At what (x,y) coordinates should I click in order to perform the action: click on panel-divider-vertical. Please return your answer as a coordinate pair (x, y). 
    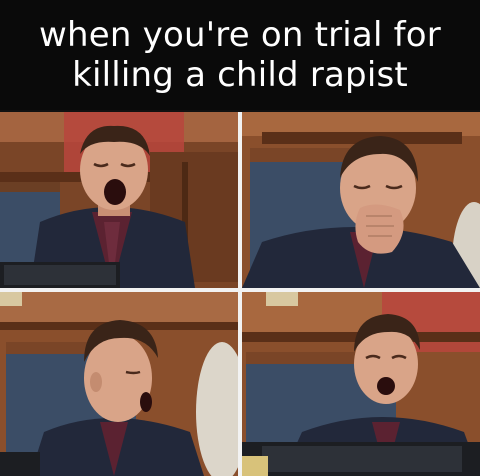
    Looking at the image, I should click on (240, 294).